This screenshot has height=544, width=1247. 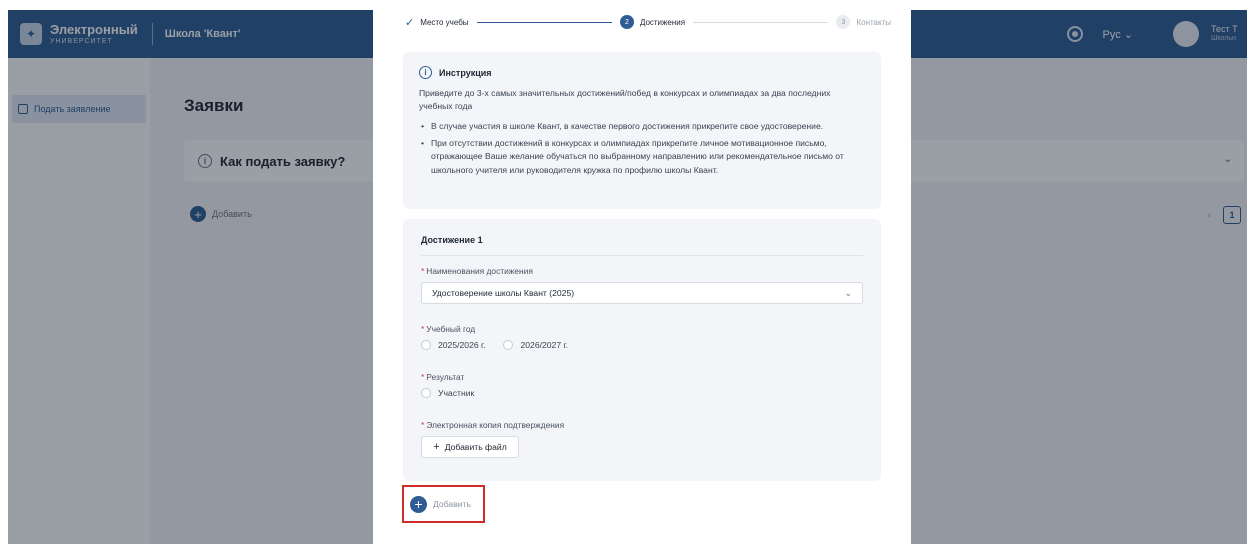 I want to click on radio-label: Участник, so click(x=456, y=393).